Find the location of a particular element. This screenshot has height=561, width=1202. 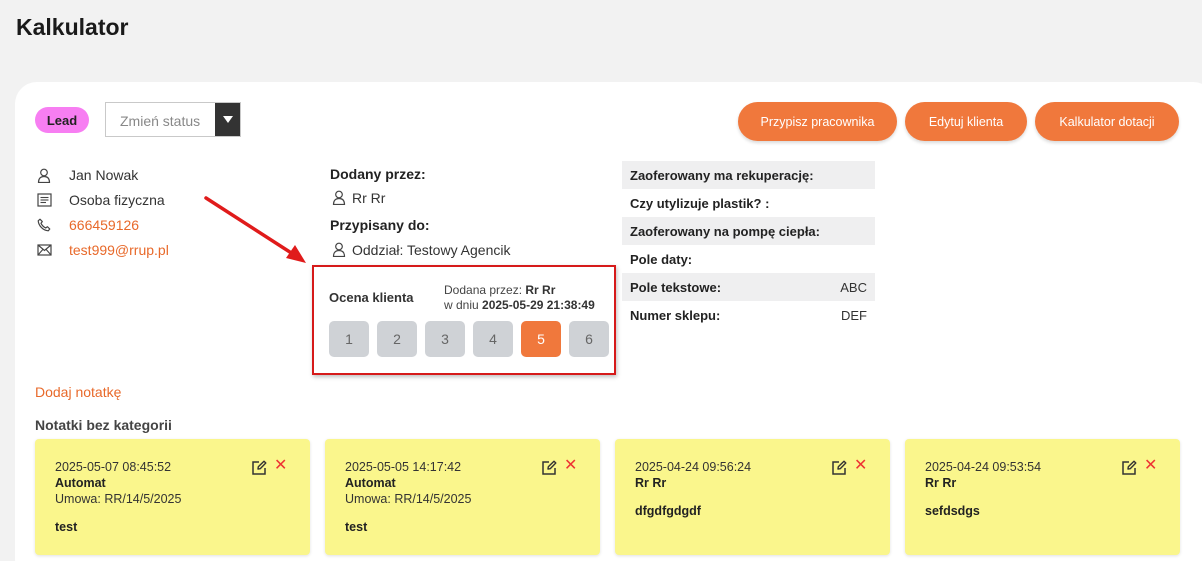

client-type-row: Osoba fizyczna is located at coordinates (100, 200).